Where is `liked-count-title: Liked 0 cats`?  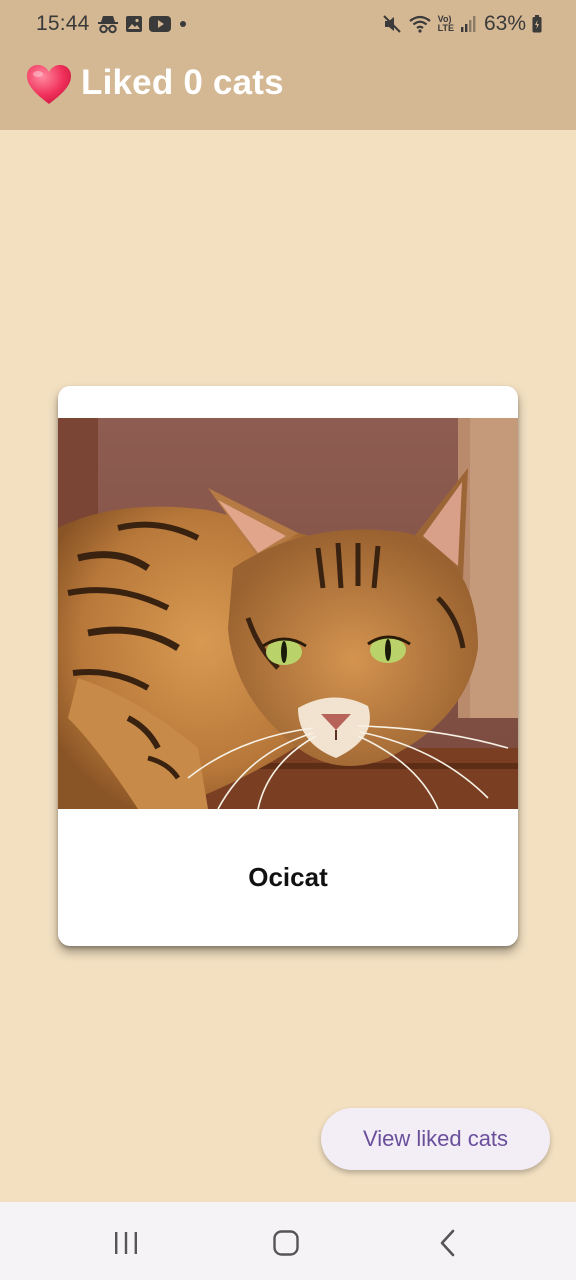
liked-count-title: Liked 0 cats is located at coordinates (182, 82).